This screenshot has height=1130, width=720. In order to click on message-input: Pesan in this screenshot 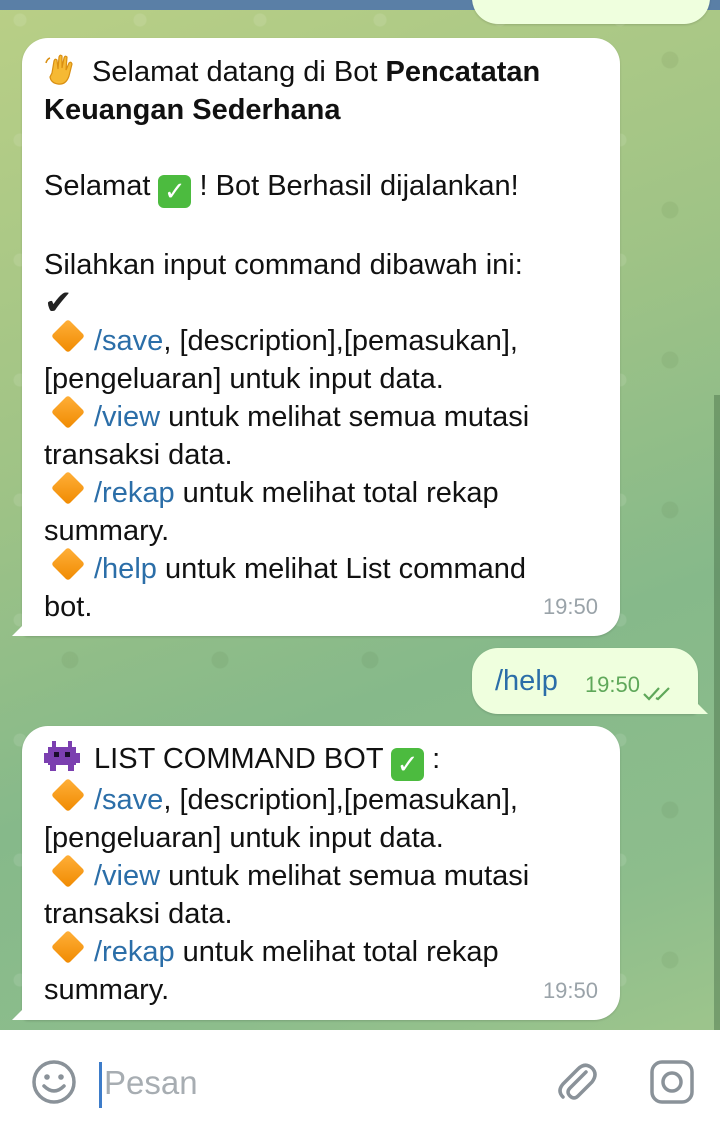, I will do `click(151, 1083)`.